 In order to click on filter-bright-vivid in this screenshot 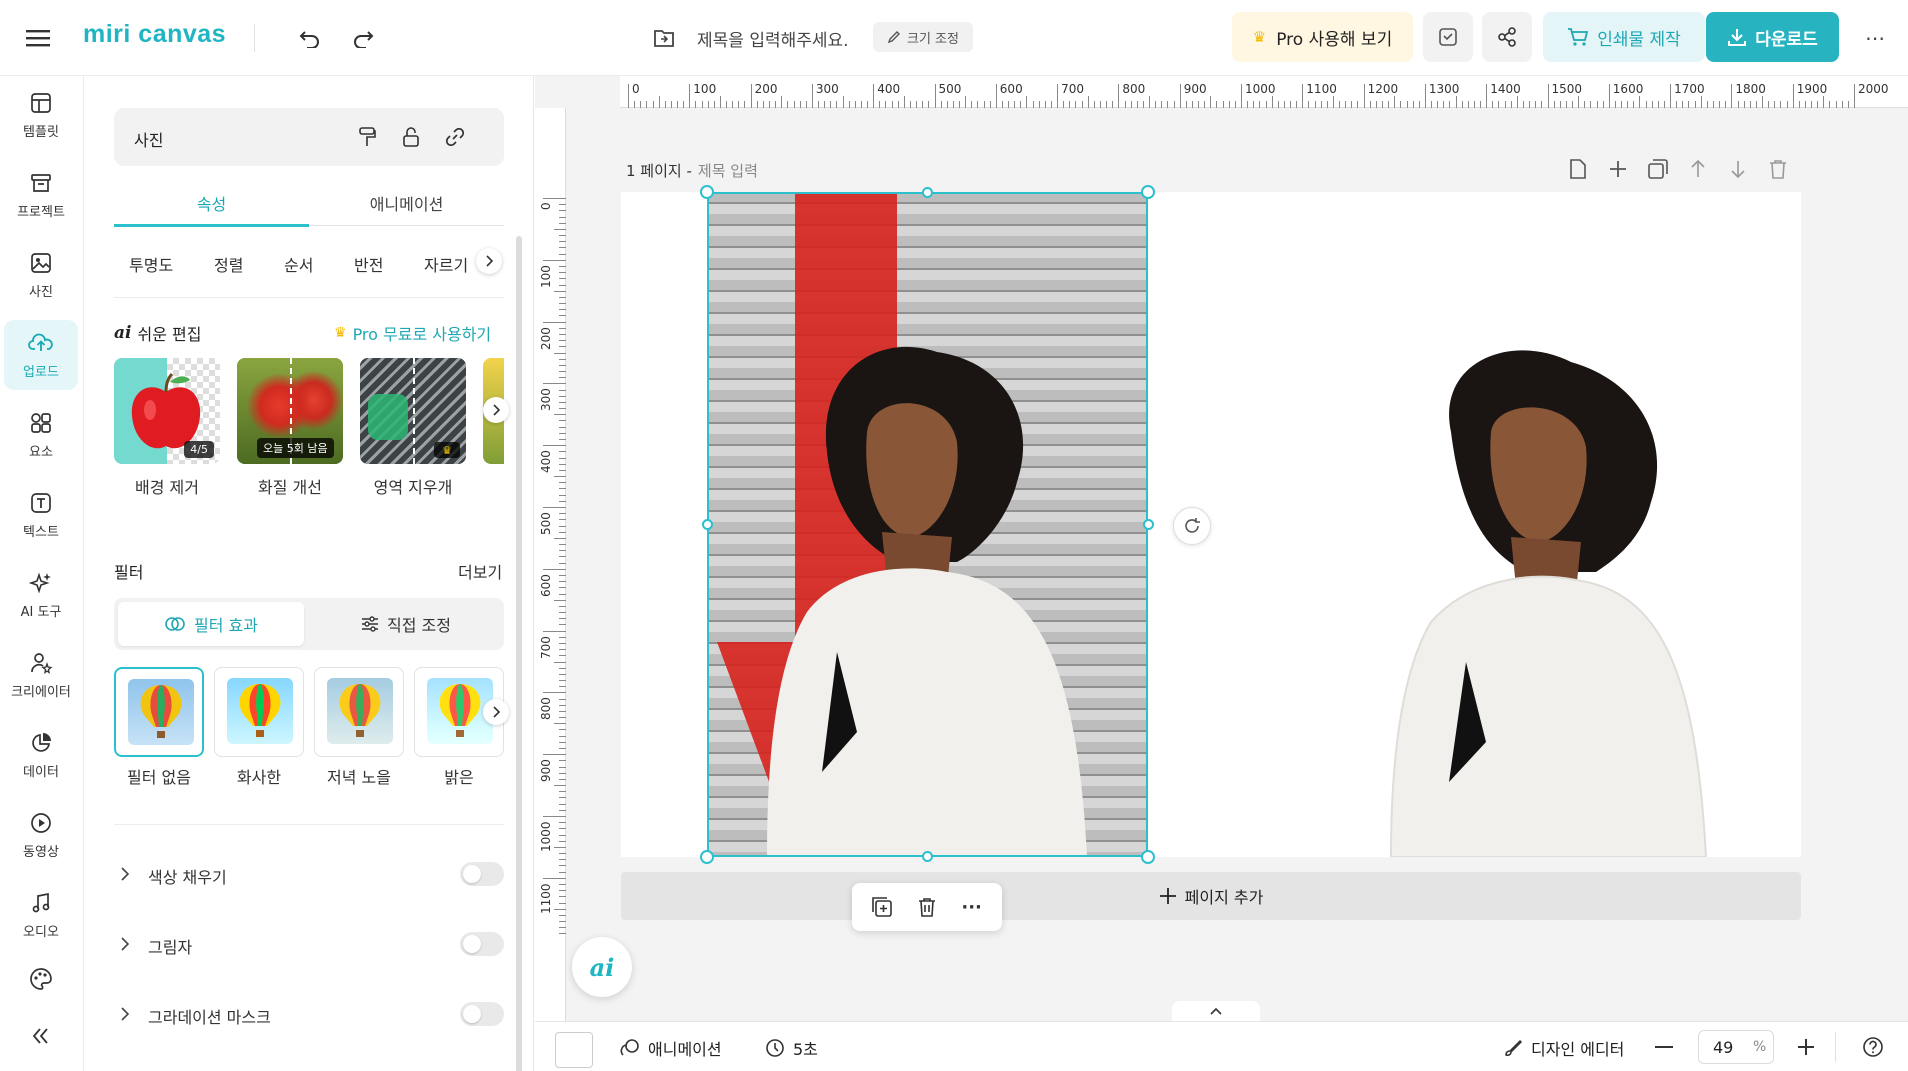, I will do `click(259, 712)`.